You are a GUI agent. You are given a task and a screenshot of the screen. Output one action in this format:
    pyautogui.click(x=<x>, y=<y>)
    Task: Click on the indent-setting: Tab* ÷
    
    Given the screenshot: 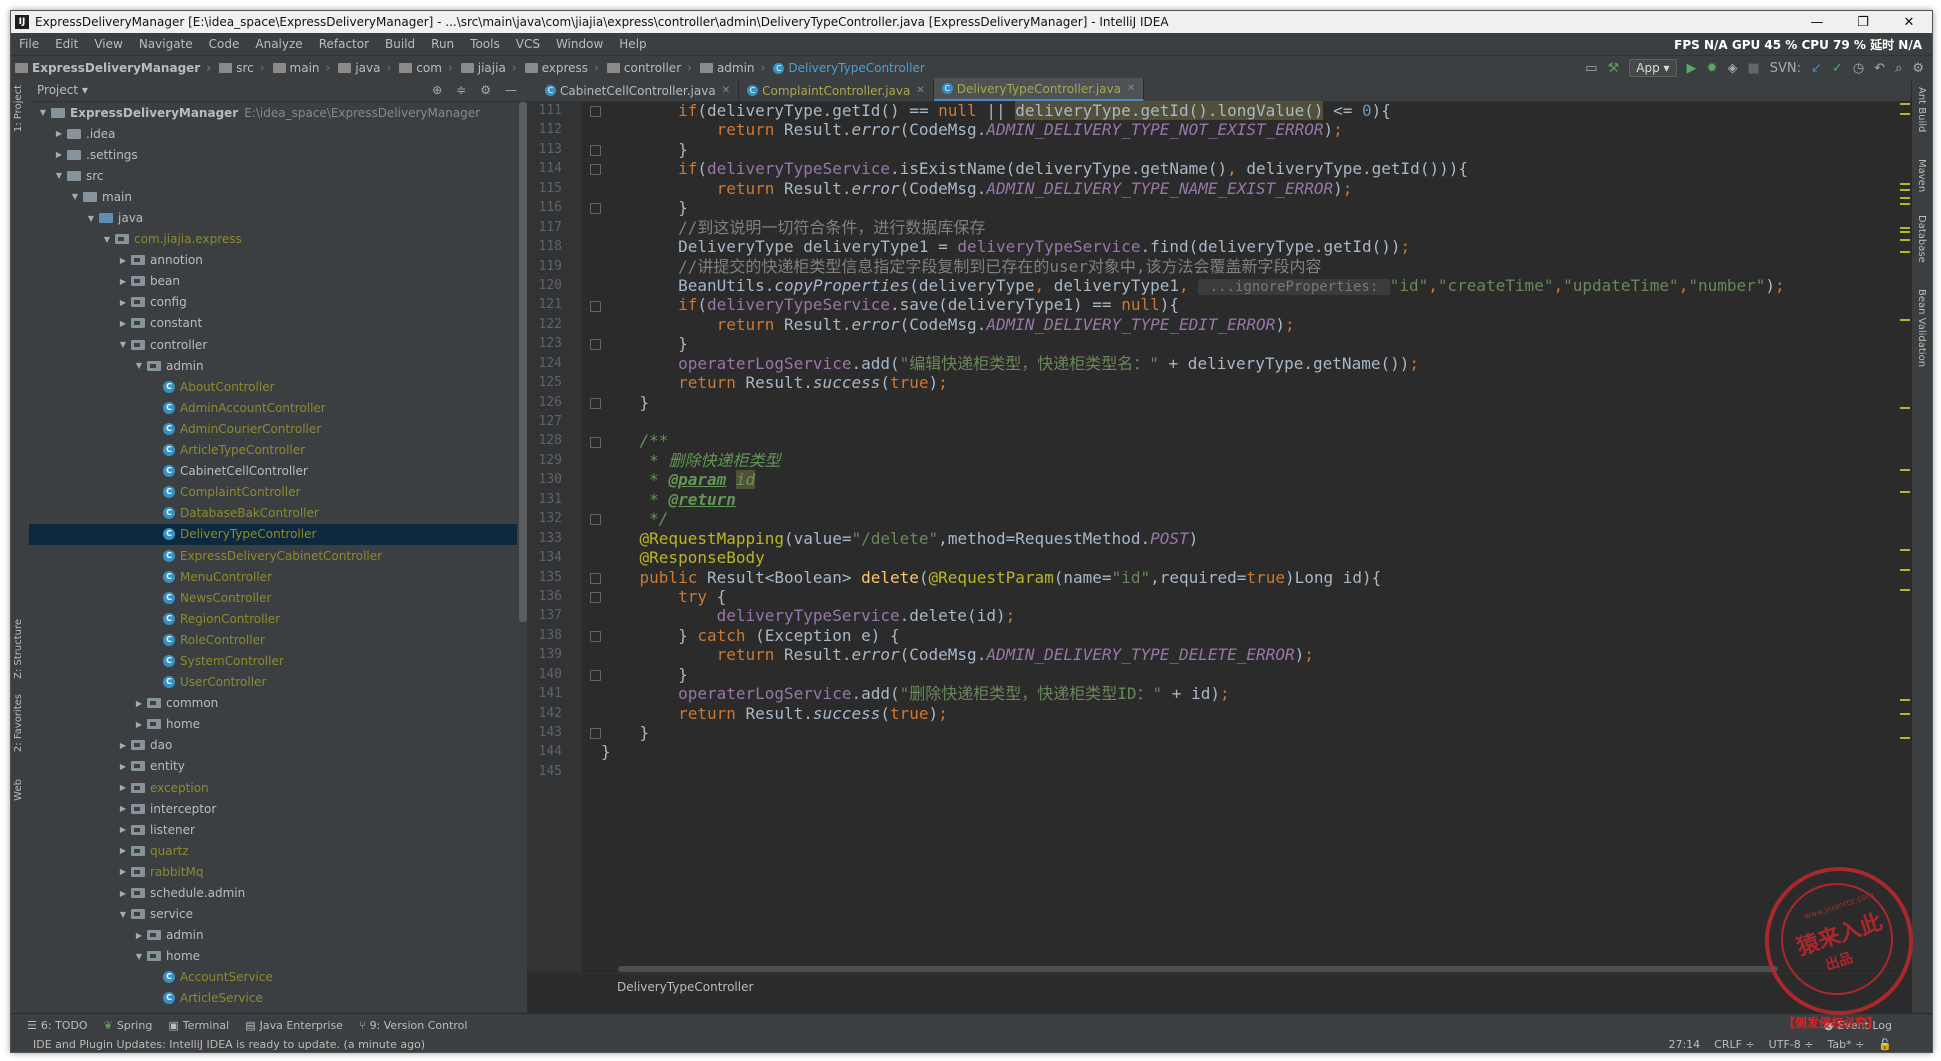 What is the action you would take?
    pyautogui.click(x=1845, y=1044)
    